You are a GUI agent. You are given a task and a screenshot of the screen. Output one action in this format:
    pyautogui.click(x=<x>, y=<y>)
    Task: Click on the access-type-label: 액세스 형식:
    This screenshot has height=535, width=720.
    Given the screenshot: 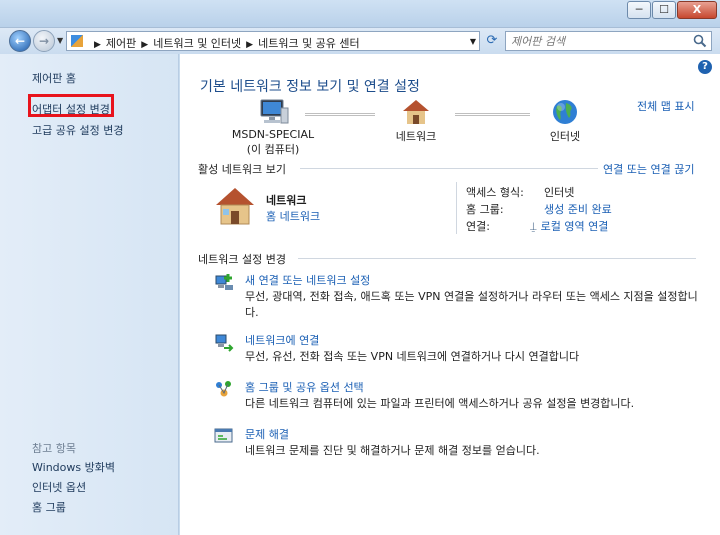 What is the action you would take?
    pyautogui.click(x=495, y=192)
    